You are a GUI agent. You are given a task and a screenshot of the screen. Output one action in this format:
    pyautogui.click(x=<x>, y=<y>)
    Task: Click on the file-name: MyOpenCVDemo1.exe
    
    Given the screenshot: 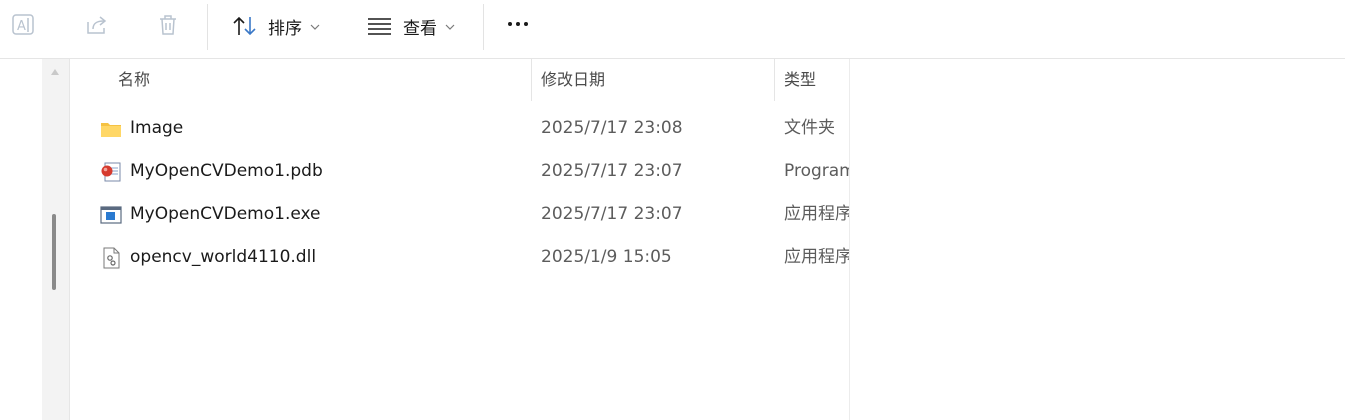 What is the action you would take?
    pyautogui.click(x=225, y=214)
    